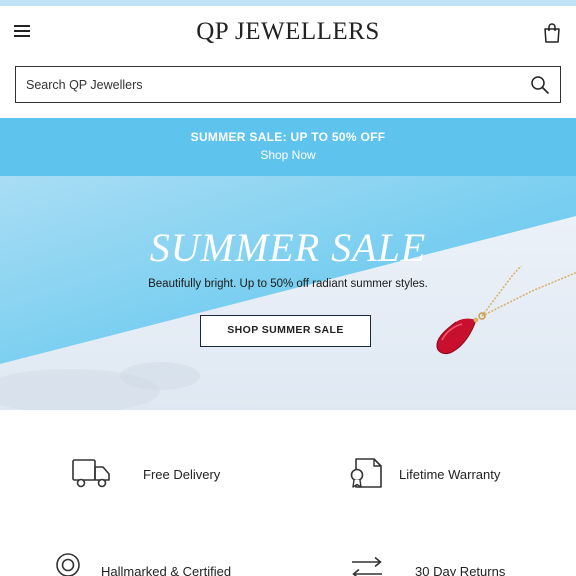 The height and width of the screenshot is (576, 576). Describe the element at coordinates (166, 570) in the screenshot. I see `feature-label: Hallmarked & Certified` at that location.